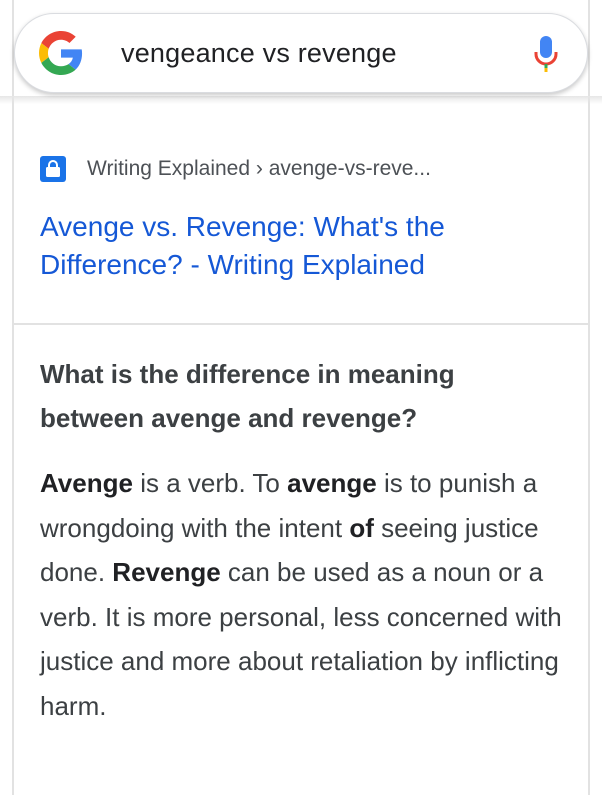 The height and width of the screenshot is (795, 602). I want to click on answer-bold-revenge: Revenge, so click(166, 572).